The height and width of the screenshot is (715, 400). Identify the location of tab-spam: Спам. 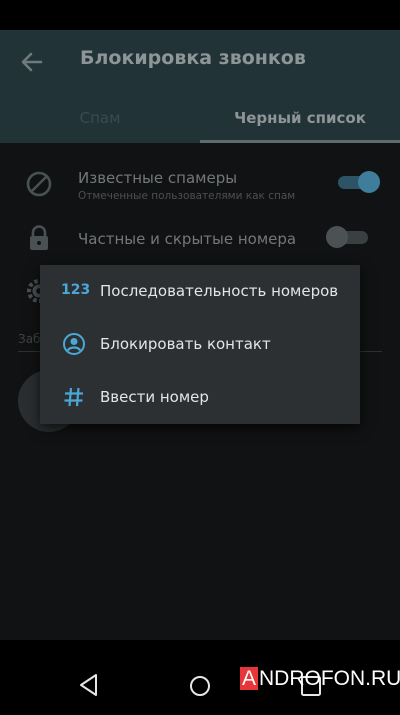
(100, 125).